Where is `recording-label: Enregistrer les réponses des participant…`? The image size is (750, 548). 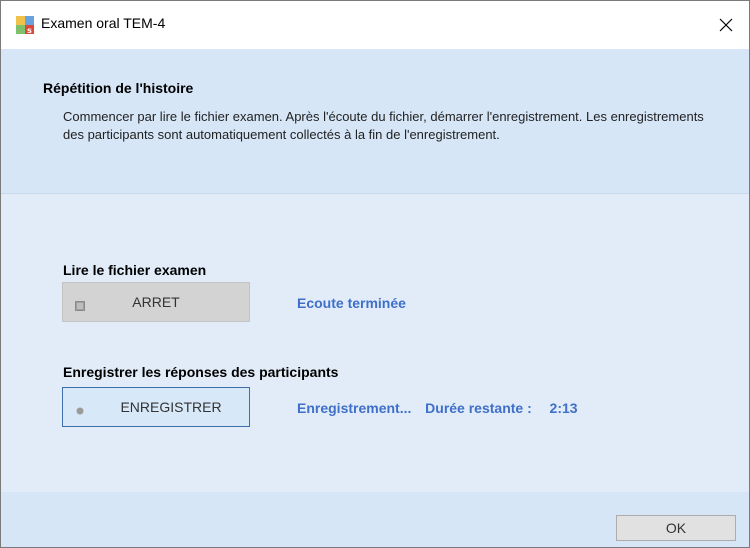 recording-label: Enregistrer les réponses des participant… is located at coordinates (201, 372).